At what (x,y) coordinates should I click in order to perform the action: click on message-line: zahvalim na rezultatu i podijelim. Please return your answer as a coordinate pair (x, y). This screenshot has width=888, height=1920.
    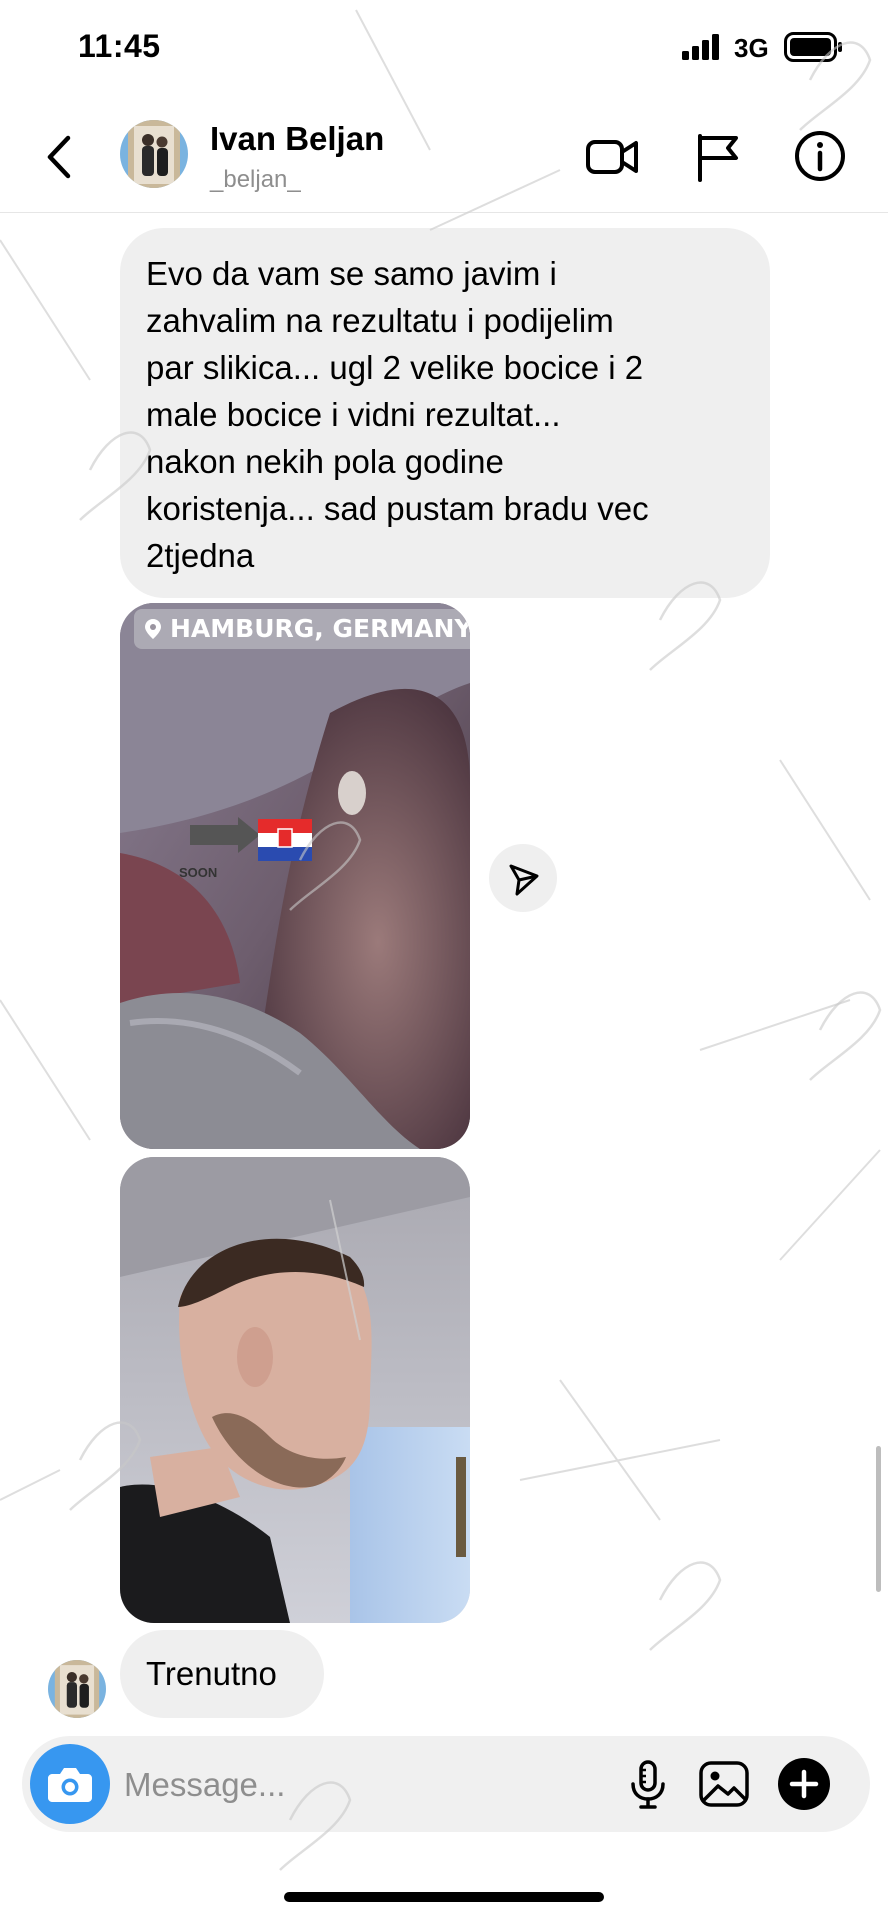
    Looking at the image, I should click on (380, 320).